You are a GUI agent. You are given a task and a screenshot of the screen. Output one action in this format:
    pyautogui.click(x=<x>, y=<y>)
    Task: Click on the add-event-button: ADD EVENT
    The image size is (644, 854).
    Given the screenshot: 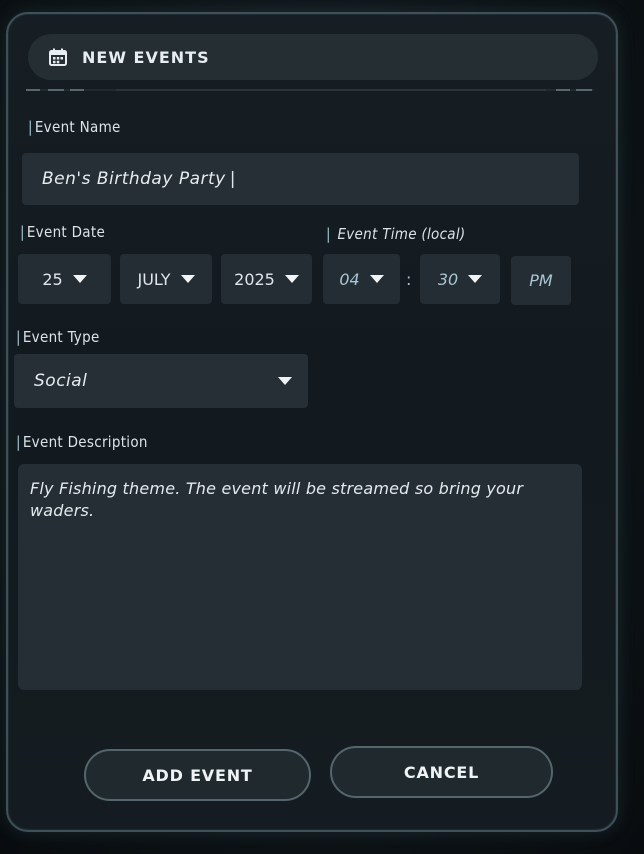 What is the action you would take?
    pyautogui.click(x=197, y=775)
    